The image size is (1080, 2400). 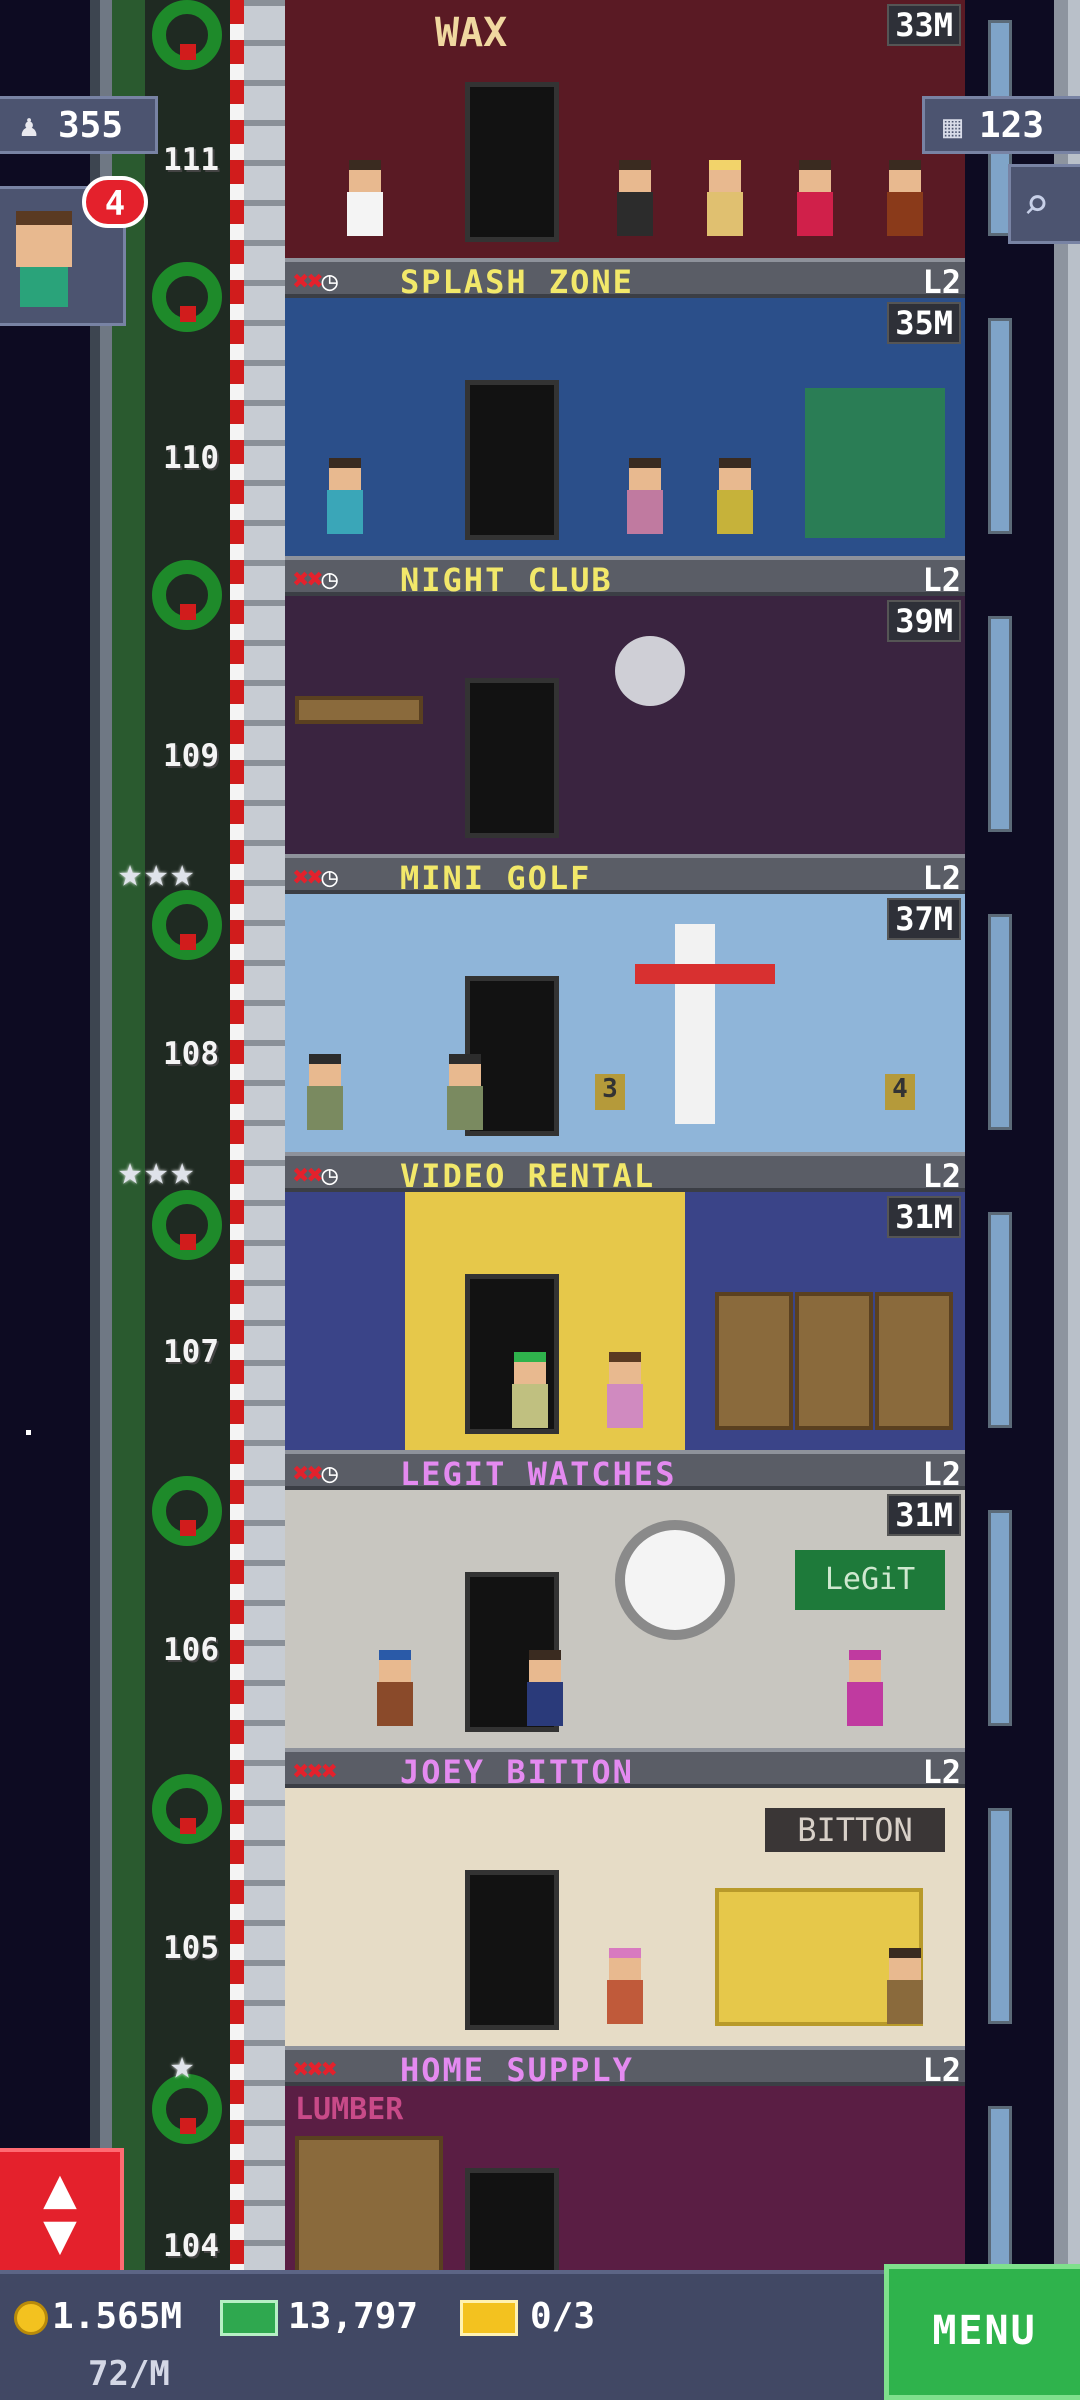 What do you see at coordinates (359, 710) in the screenshot?
I see `bar-shelf` at bounding box center [359, 710].